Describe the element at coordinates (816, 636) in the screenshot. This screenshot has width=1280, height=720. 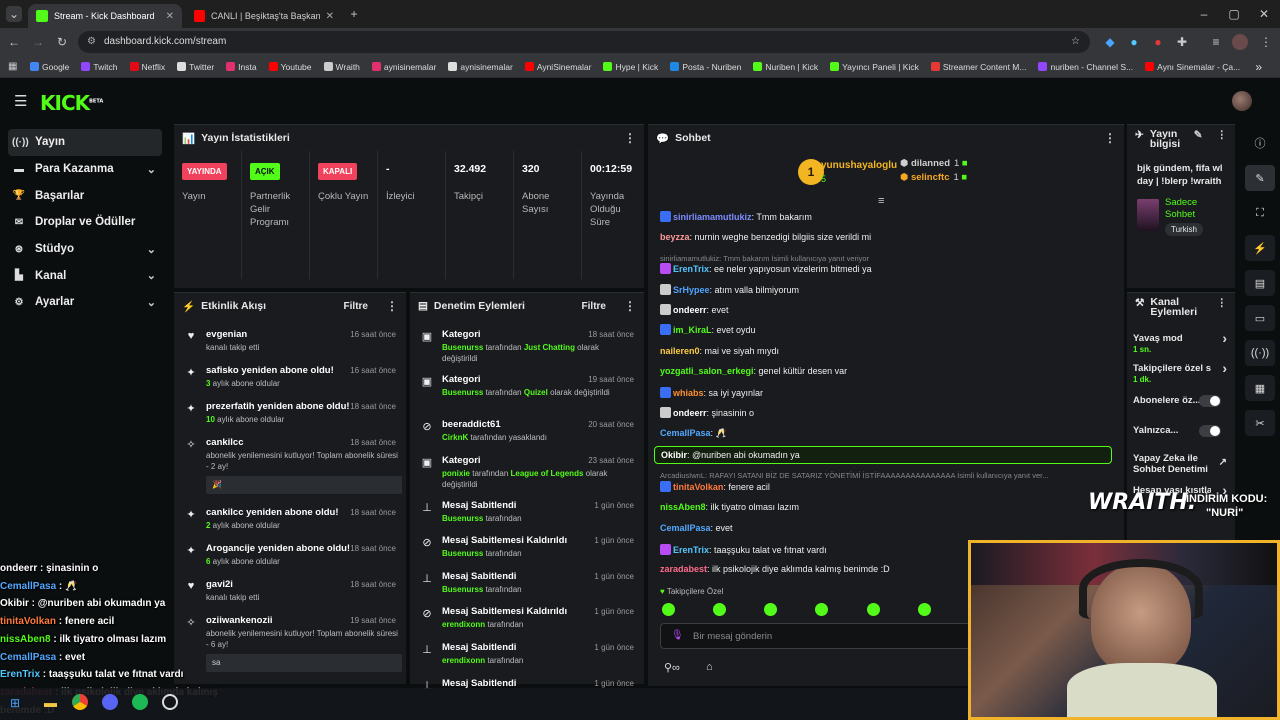
I see `chat-message-input: 🎙 Bir mesaj gönderin` at that location.